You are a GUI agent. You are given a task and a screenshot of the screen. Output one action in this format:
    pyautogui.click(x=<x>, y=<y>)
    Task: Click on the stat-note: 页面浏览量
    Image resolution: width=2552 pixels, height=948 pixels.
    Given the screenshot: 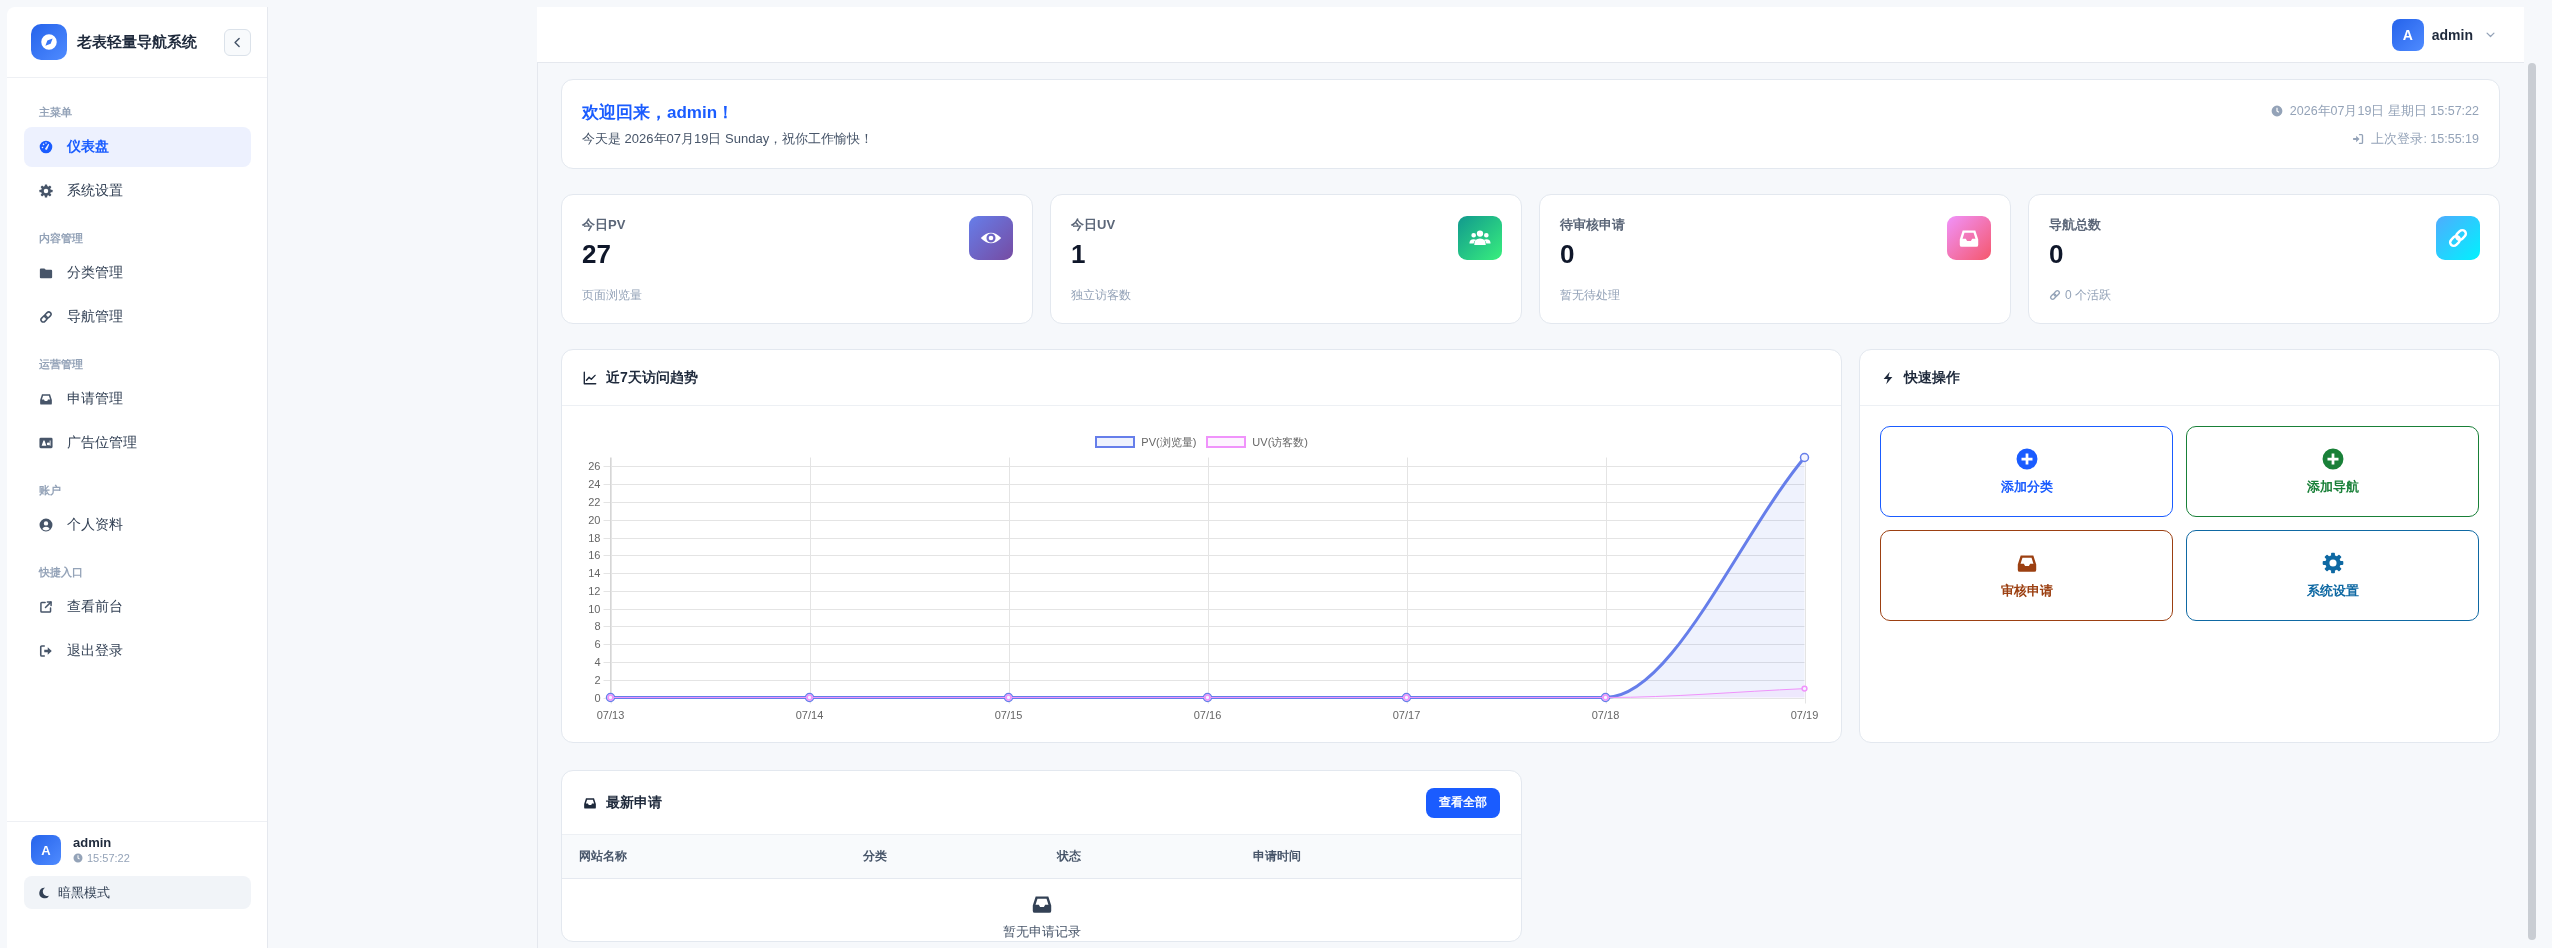 What is the action you would take?
    pyautogui.click(x=612, y=295)
    